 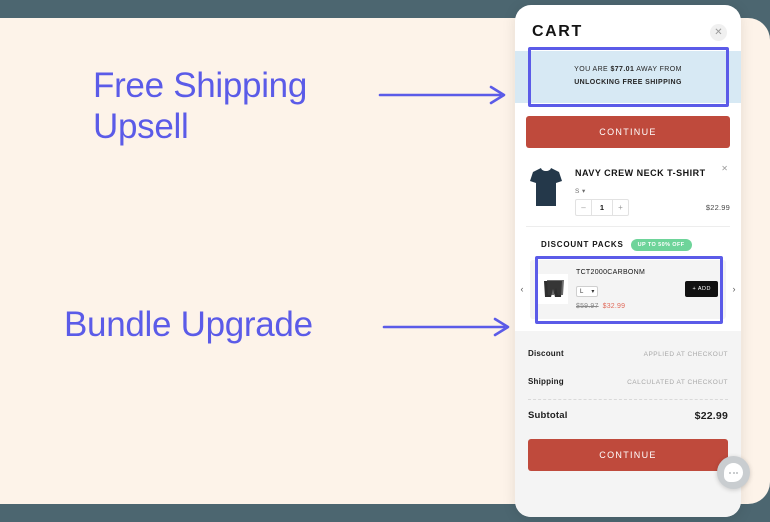 What do you see at coordinates (611, 272) in the screenshot?
I see `discount-pack-title: TCT2000CARBONM` at bounding box center [611, 272].